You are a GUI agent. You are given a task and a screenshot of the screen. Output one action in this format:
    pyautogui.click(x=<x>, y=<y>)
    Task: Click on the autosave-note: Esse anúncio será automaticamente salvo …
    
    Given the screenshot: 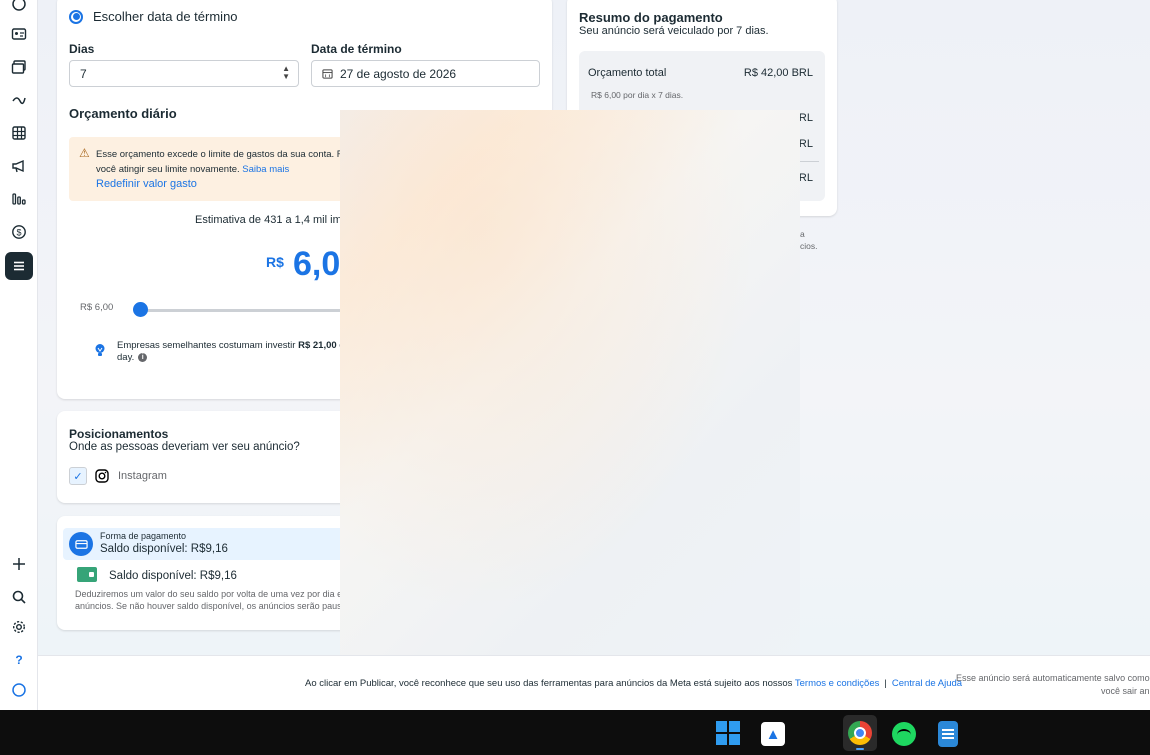 What is the action you would take?
    pyautogui.click(x=1053, y=685)
    